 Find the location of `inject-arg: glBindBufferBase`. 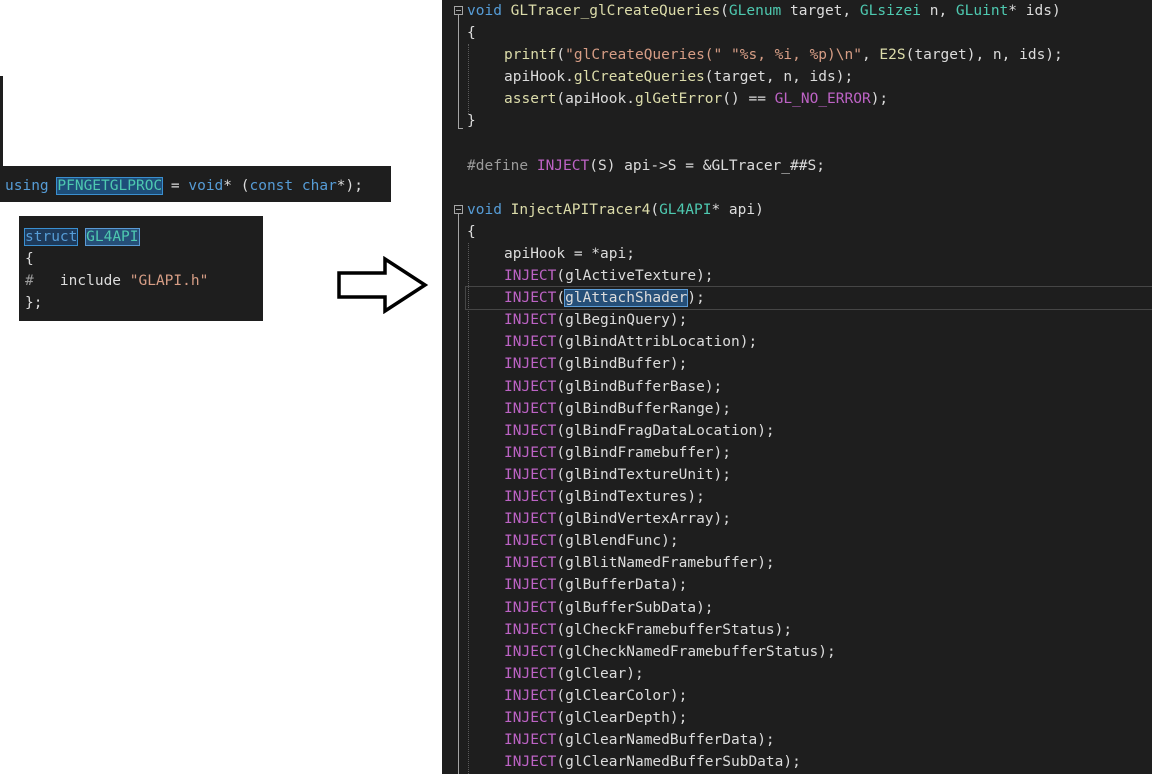

inject-arg: glBindBufferBase is located at coordinates (635, 387).